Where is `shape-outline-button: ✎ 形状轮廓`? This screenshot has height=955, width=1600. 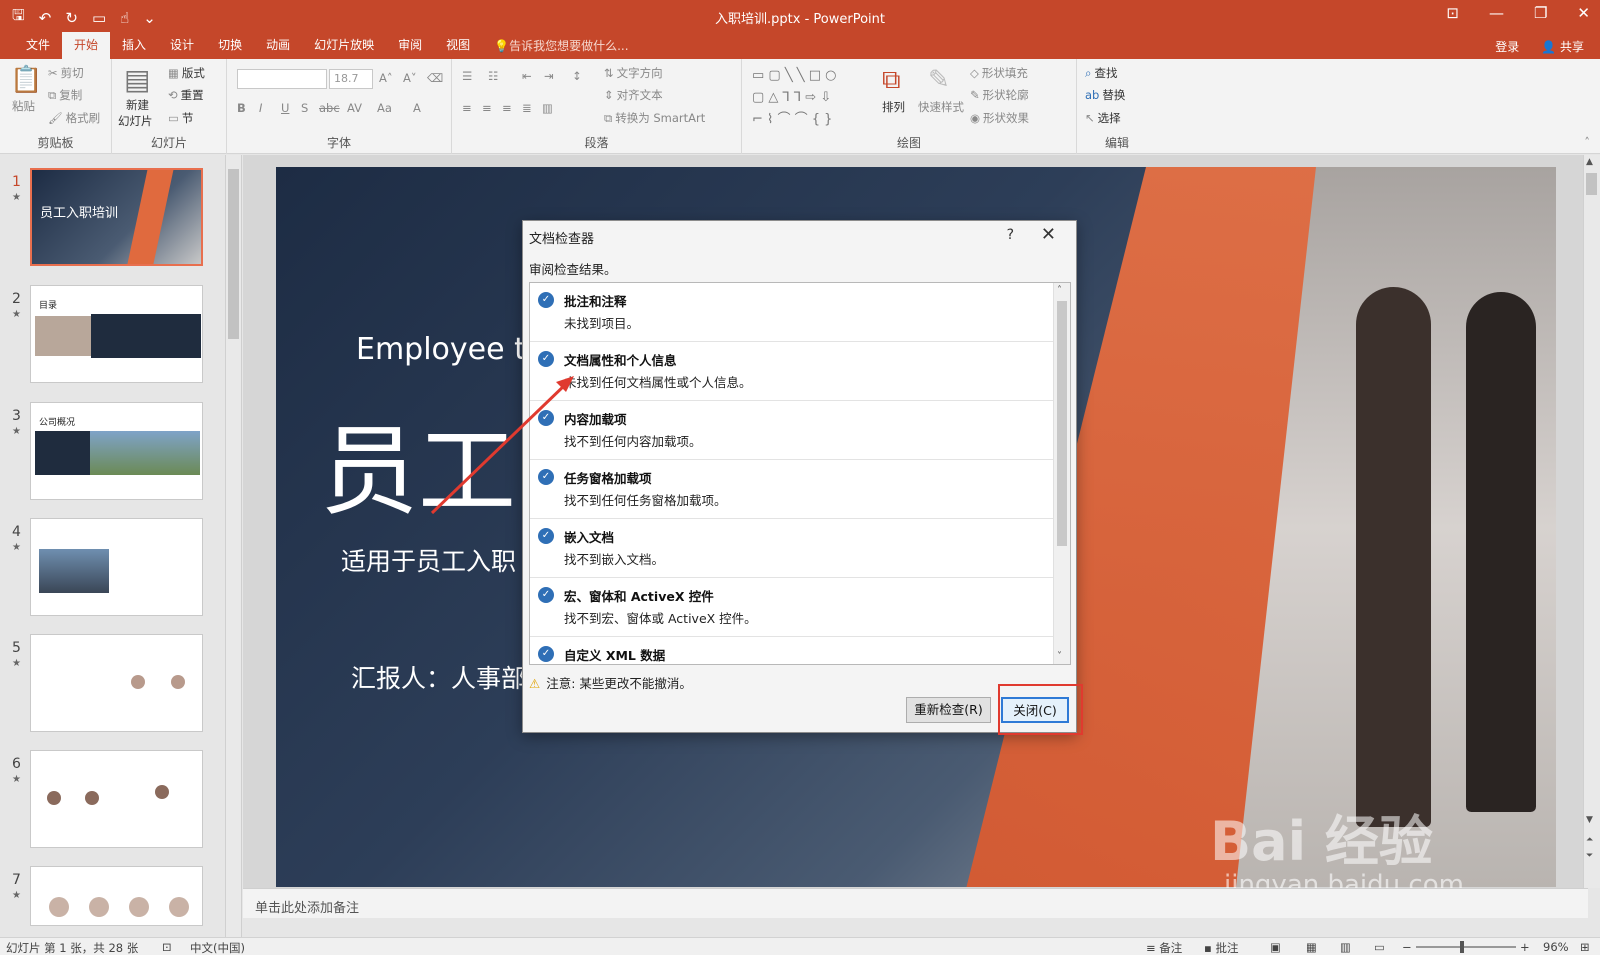
shape-outline-button: ✎ 形状轮廓 is located at coordinates (999, 95).